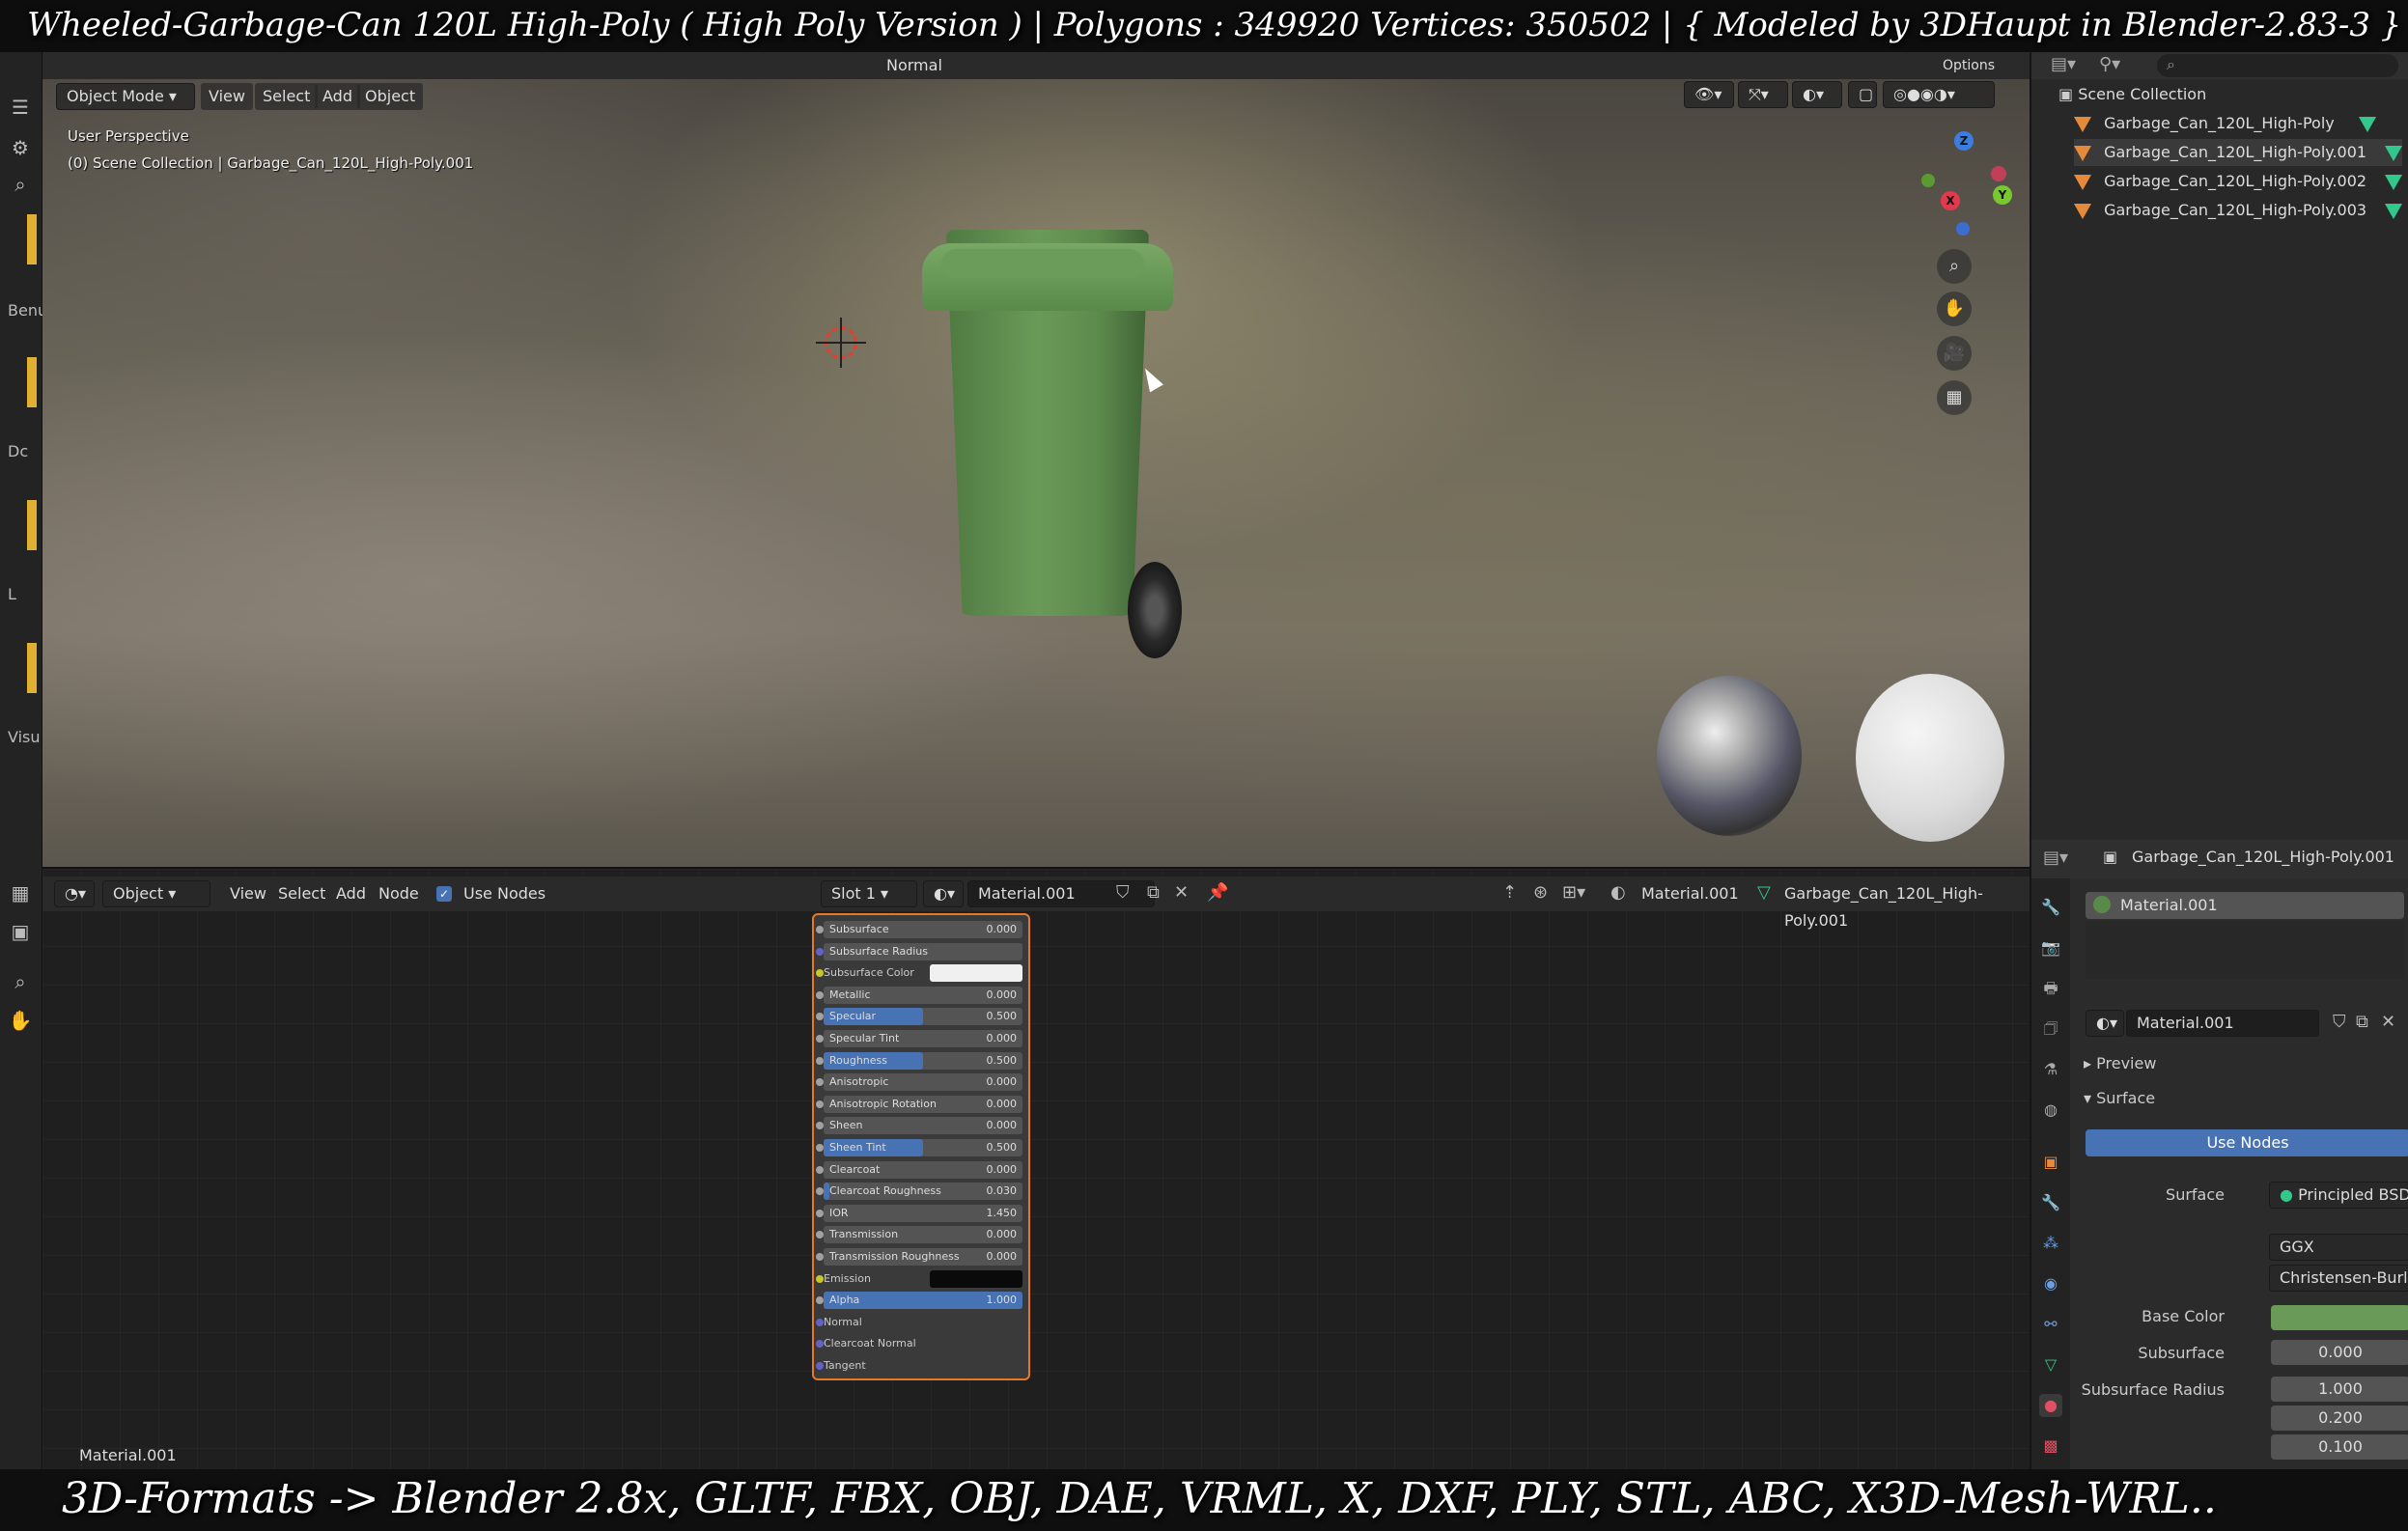  Describe the element at coordinates (2340, 1317) in the screenshot. I see `base-color-swatch` at that location.